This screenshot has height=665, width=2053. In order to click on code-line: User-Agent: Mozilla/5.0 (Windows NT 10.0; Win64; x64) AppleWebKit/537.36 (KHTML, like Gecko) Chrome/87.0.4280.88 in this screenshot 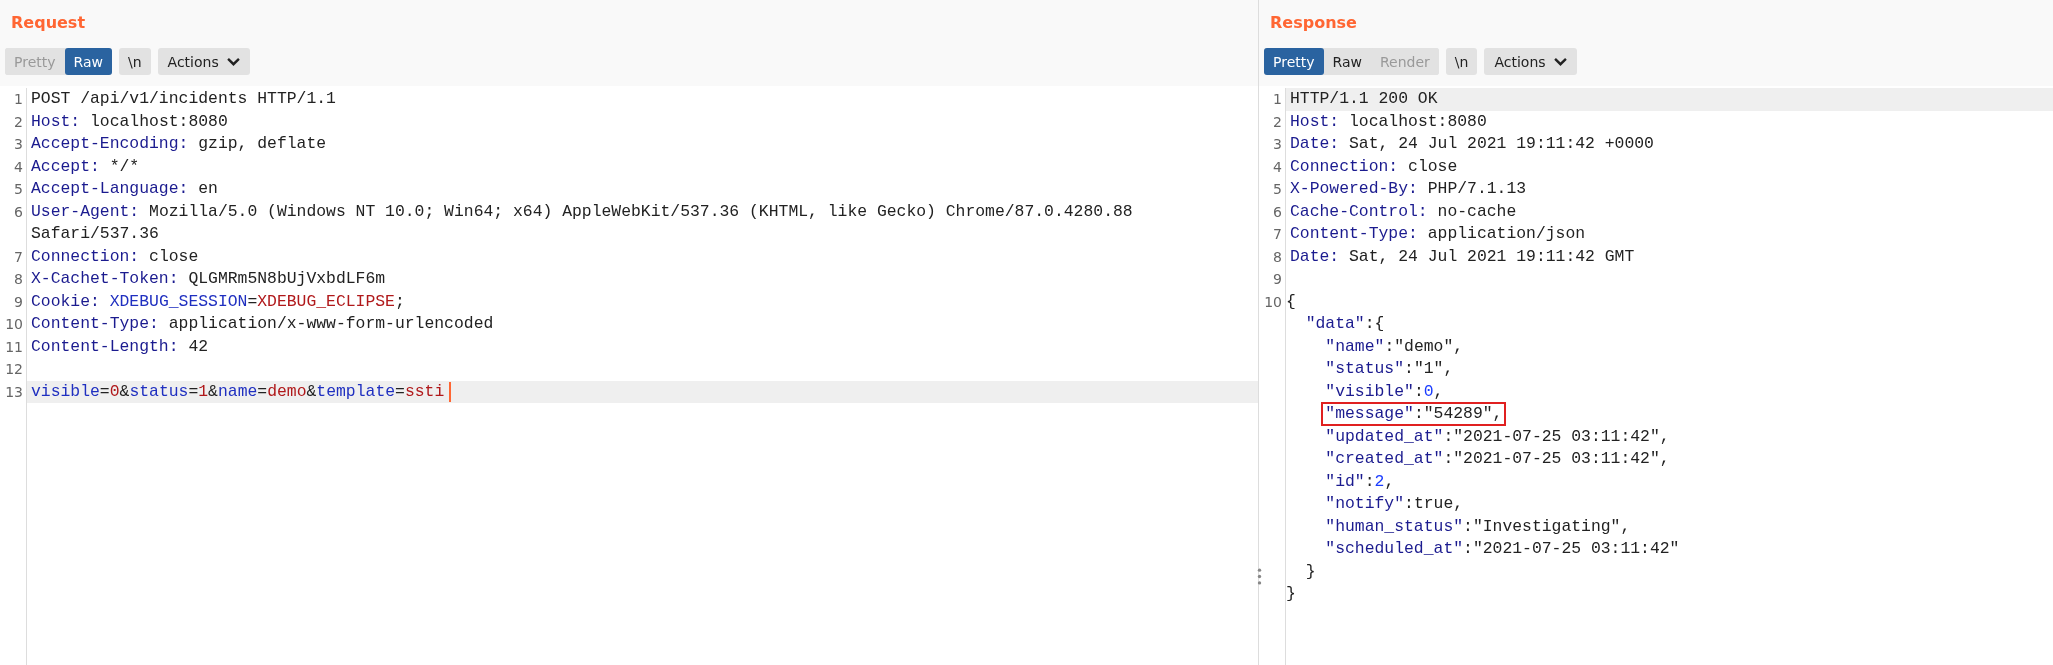, I will do `click(582, 211)`.